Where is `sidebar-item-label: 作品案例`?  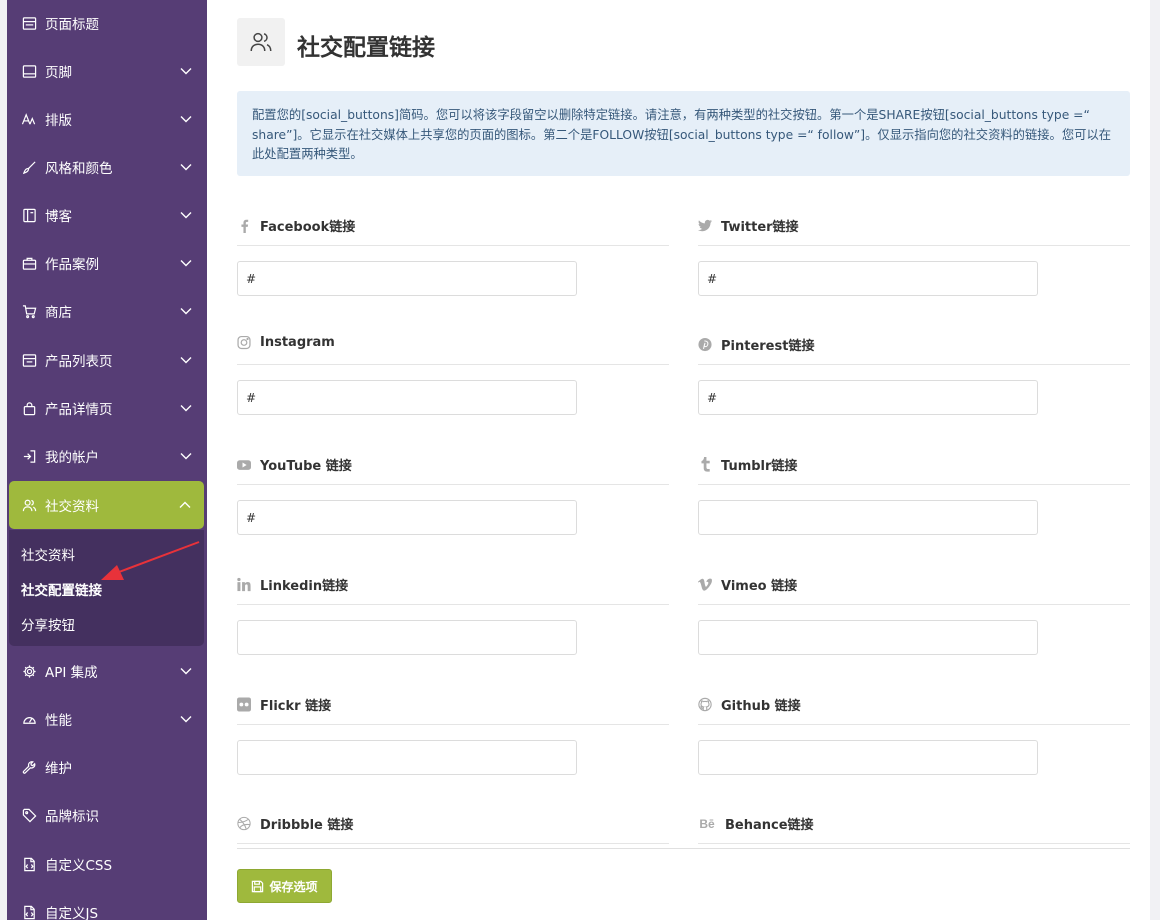 sidebar-item-label: 作品案例 is located at coordinates (72, 265).